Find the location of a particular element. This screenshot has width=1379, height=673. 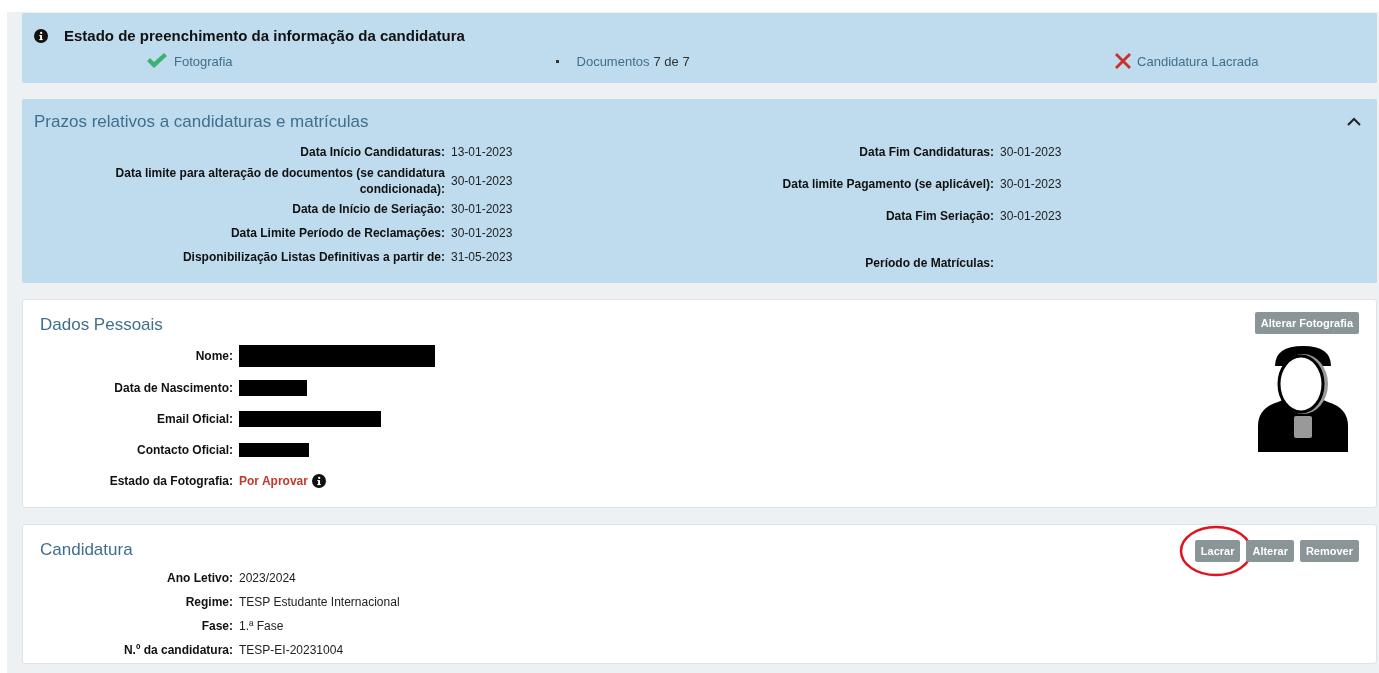

field-value: TESP-EI-20231004 is located at coordinates (291, 650).